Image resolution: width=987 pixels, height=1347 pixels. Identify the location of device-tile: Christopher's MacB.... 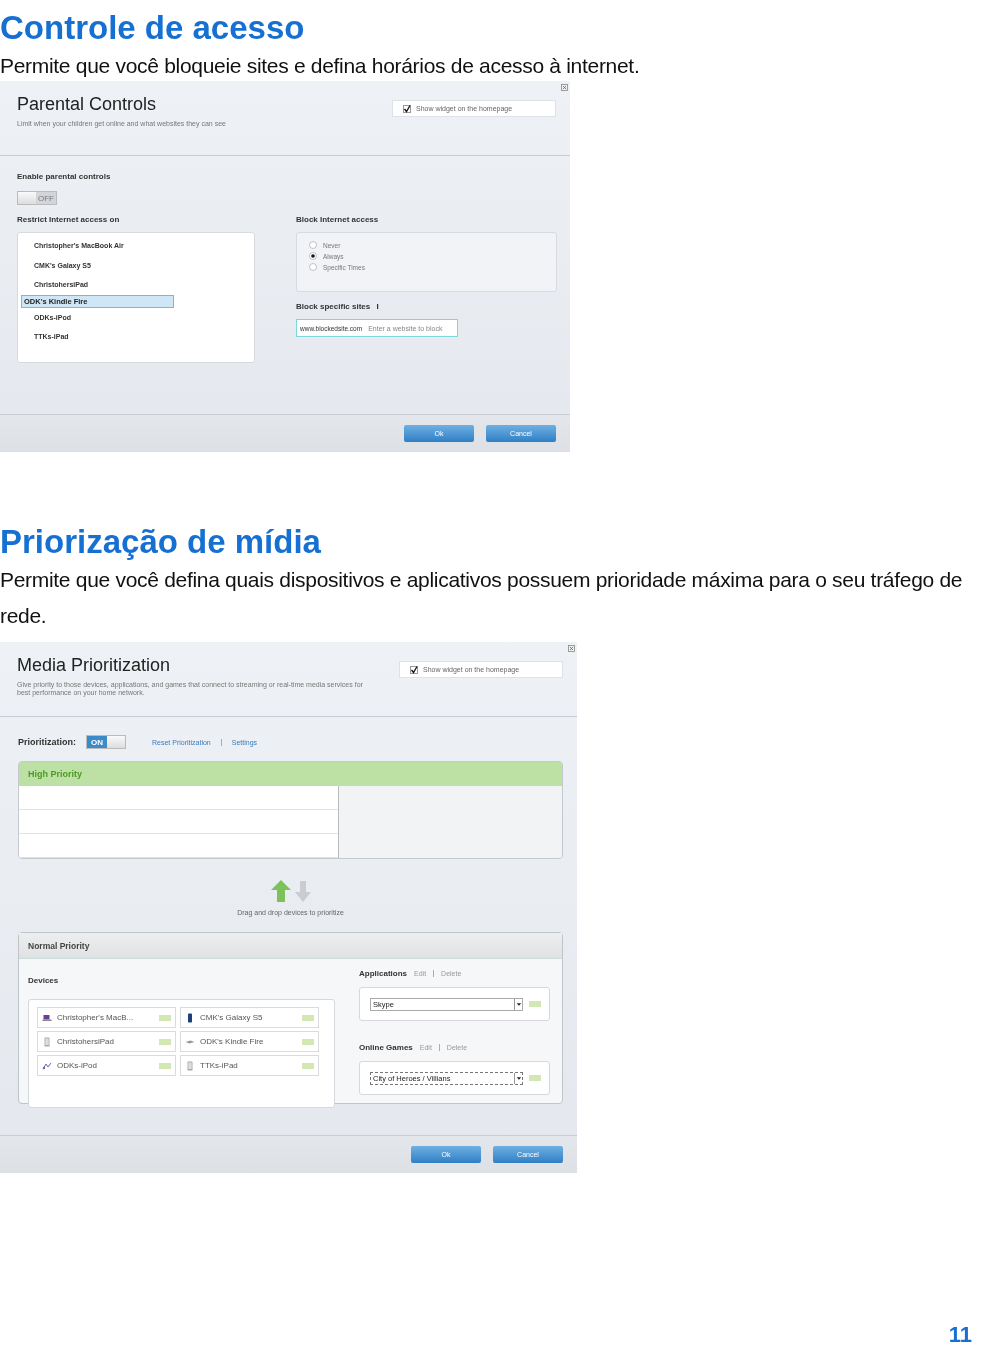
(106, 1017).